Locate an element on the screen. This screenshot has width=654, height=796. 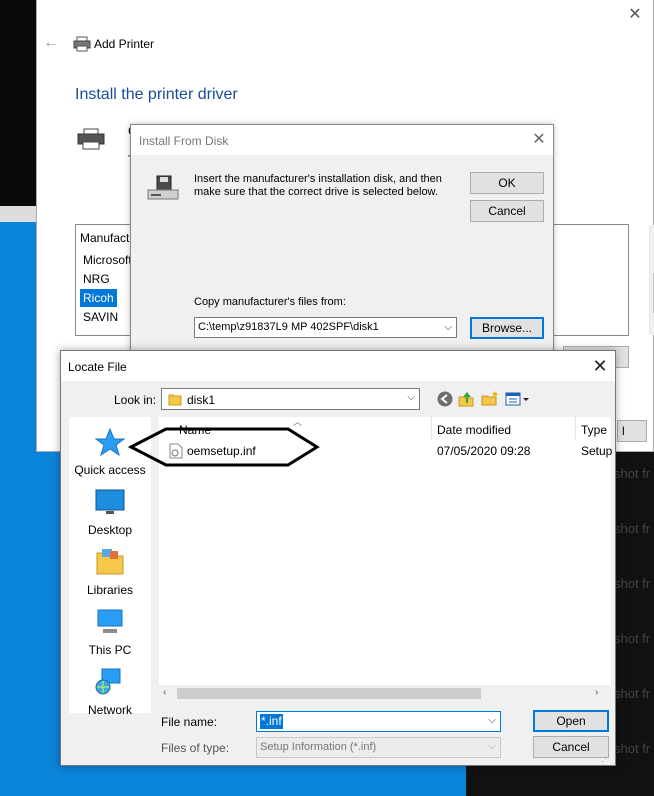
star-icon is located at coordinates (110, 442).